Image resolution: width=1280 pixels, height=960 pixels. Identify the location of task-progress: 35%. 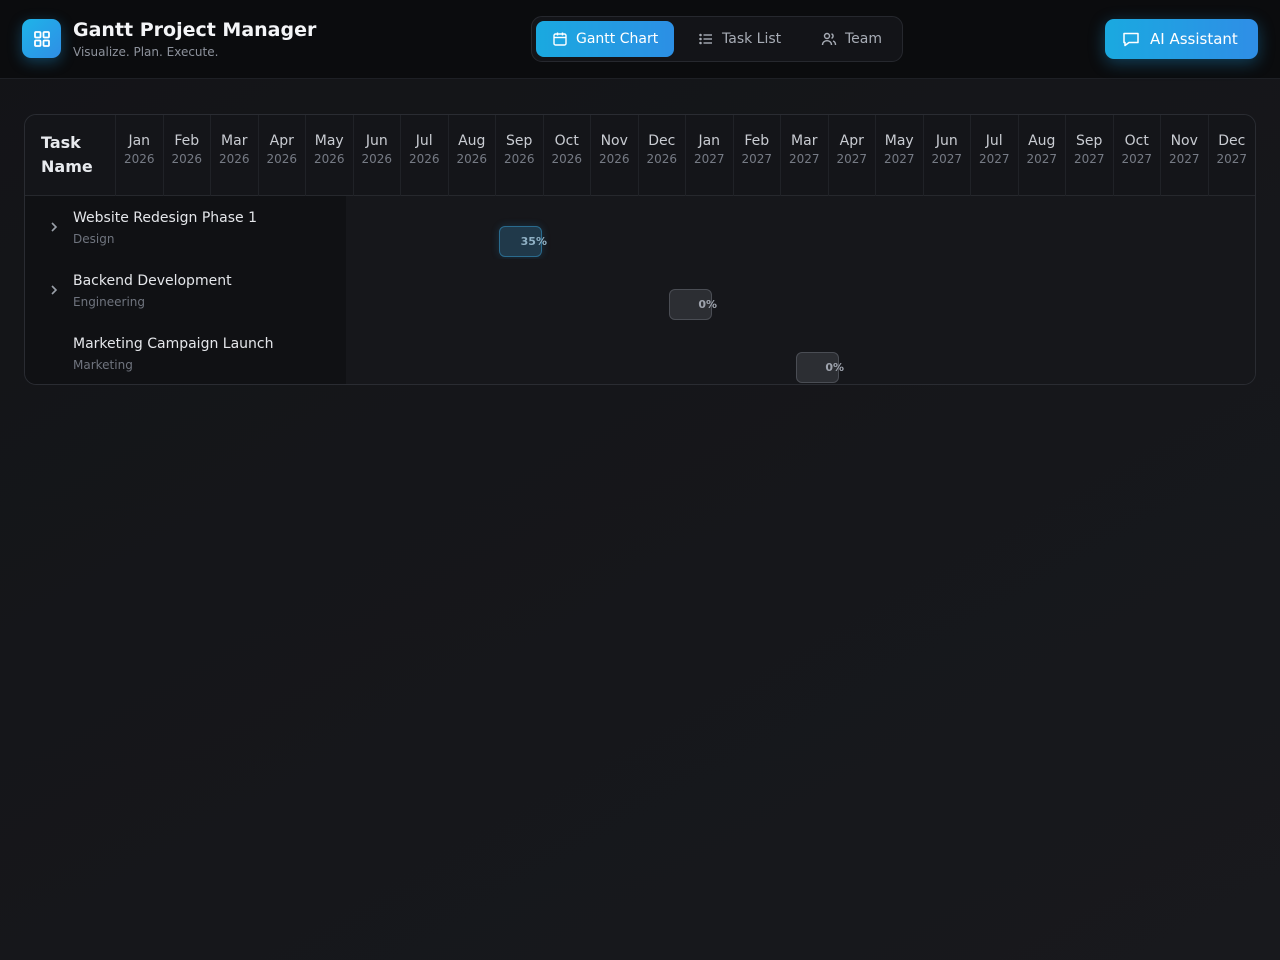
(533, 241).